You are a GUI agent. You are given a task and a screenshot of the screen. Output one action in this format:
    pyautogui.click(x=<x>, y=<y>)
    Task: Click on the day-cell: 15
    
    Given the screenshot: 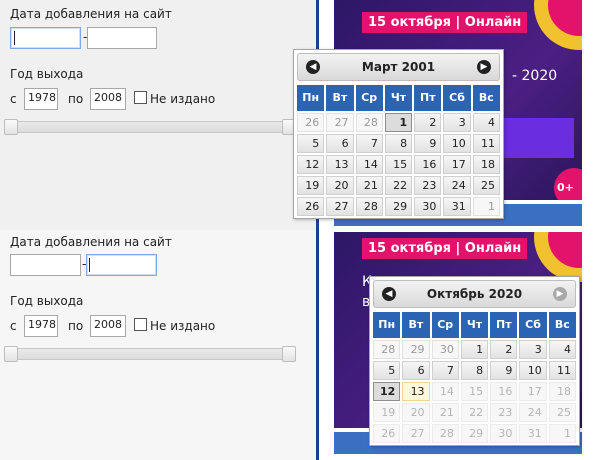 What is the action you would take?
    pyautogui.click(x=398, y=164)
    